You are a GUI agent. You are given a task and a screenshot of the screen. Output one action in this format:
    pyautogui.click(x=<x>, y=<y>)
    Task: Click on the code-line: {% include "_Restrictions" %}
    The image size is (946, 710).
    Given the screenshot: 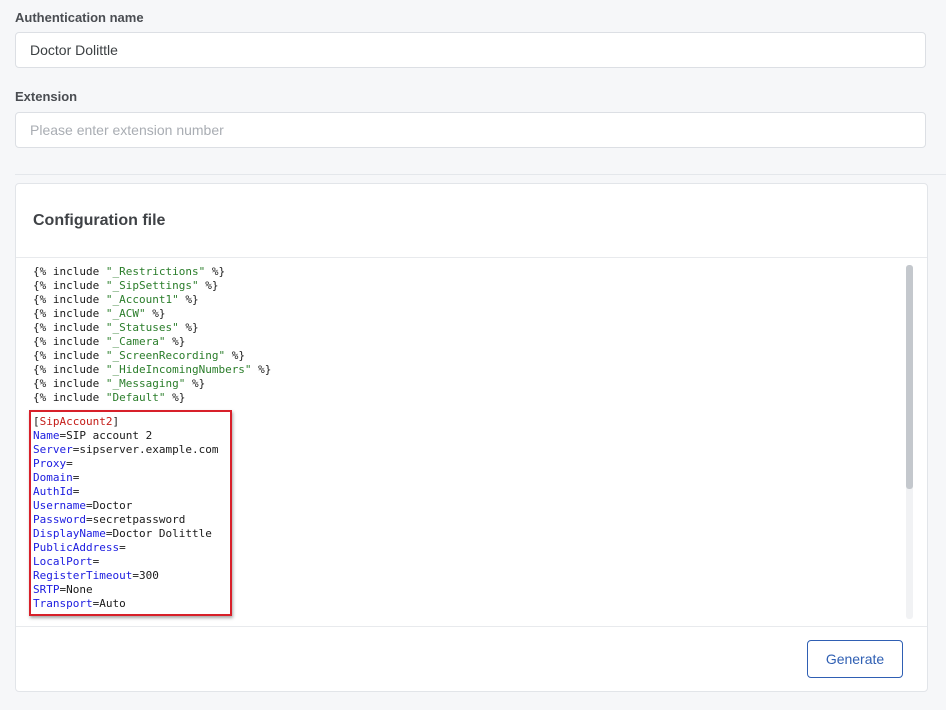 What is the action you would take?
    pyautogui.click(x=152, y=272)
    